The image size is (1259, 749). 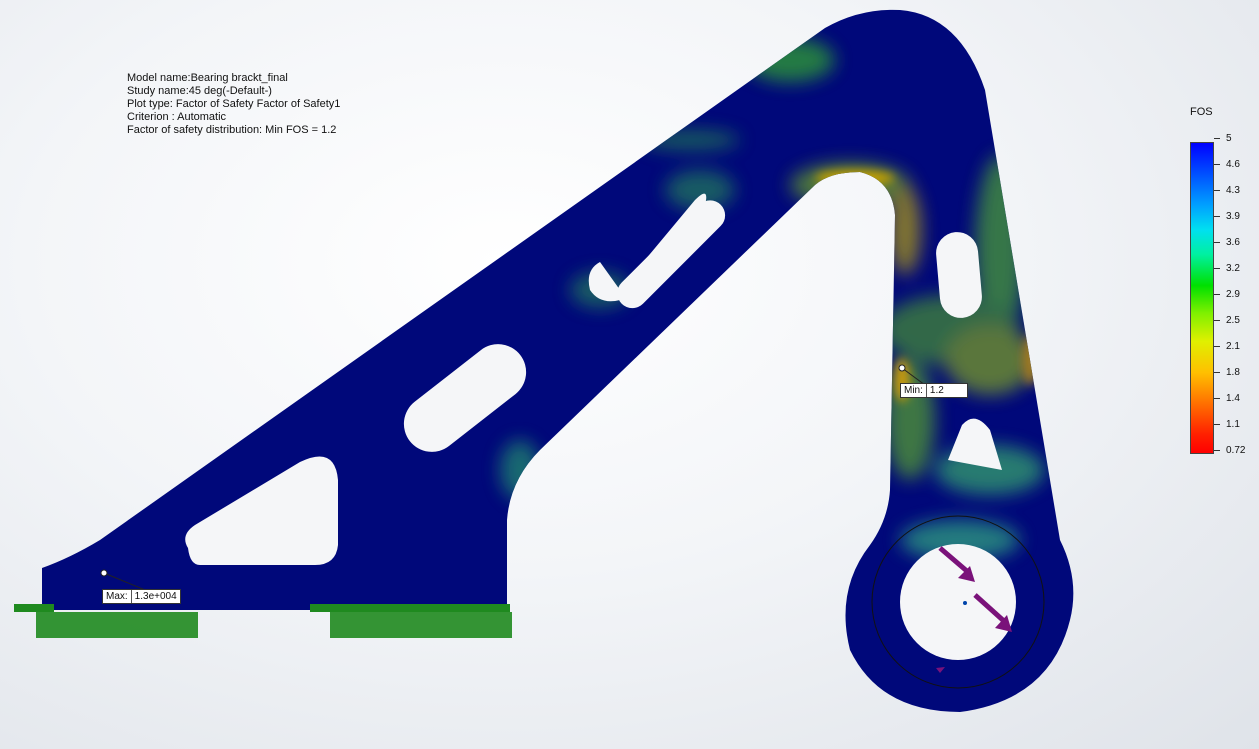 I want to click on legend-title: FOS, so click(x=1201, y=112).